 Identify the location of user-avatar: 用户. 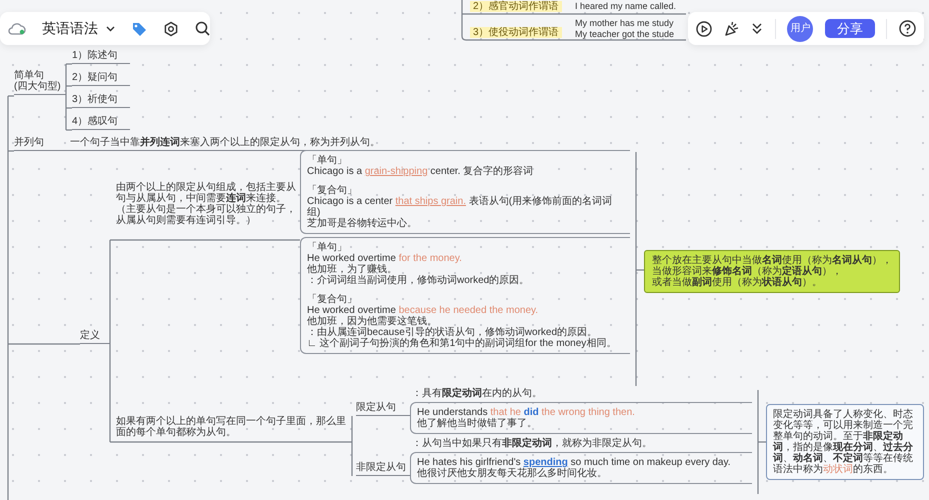
(800, 29).